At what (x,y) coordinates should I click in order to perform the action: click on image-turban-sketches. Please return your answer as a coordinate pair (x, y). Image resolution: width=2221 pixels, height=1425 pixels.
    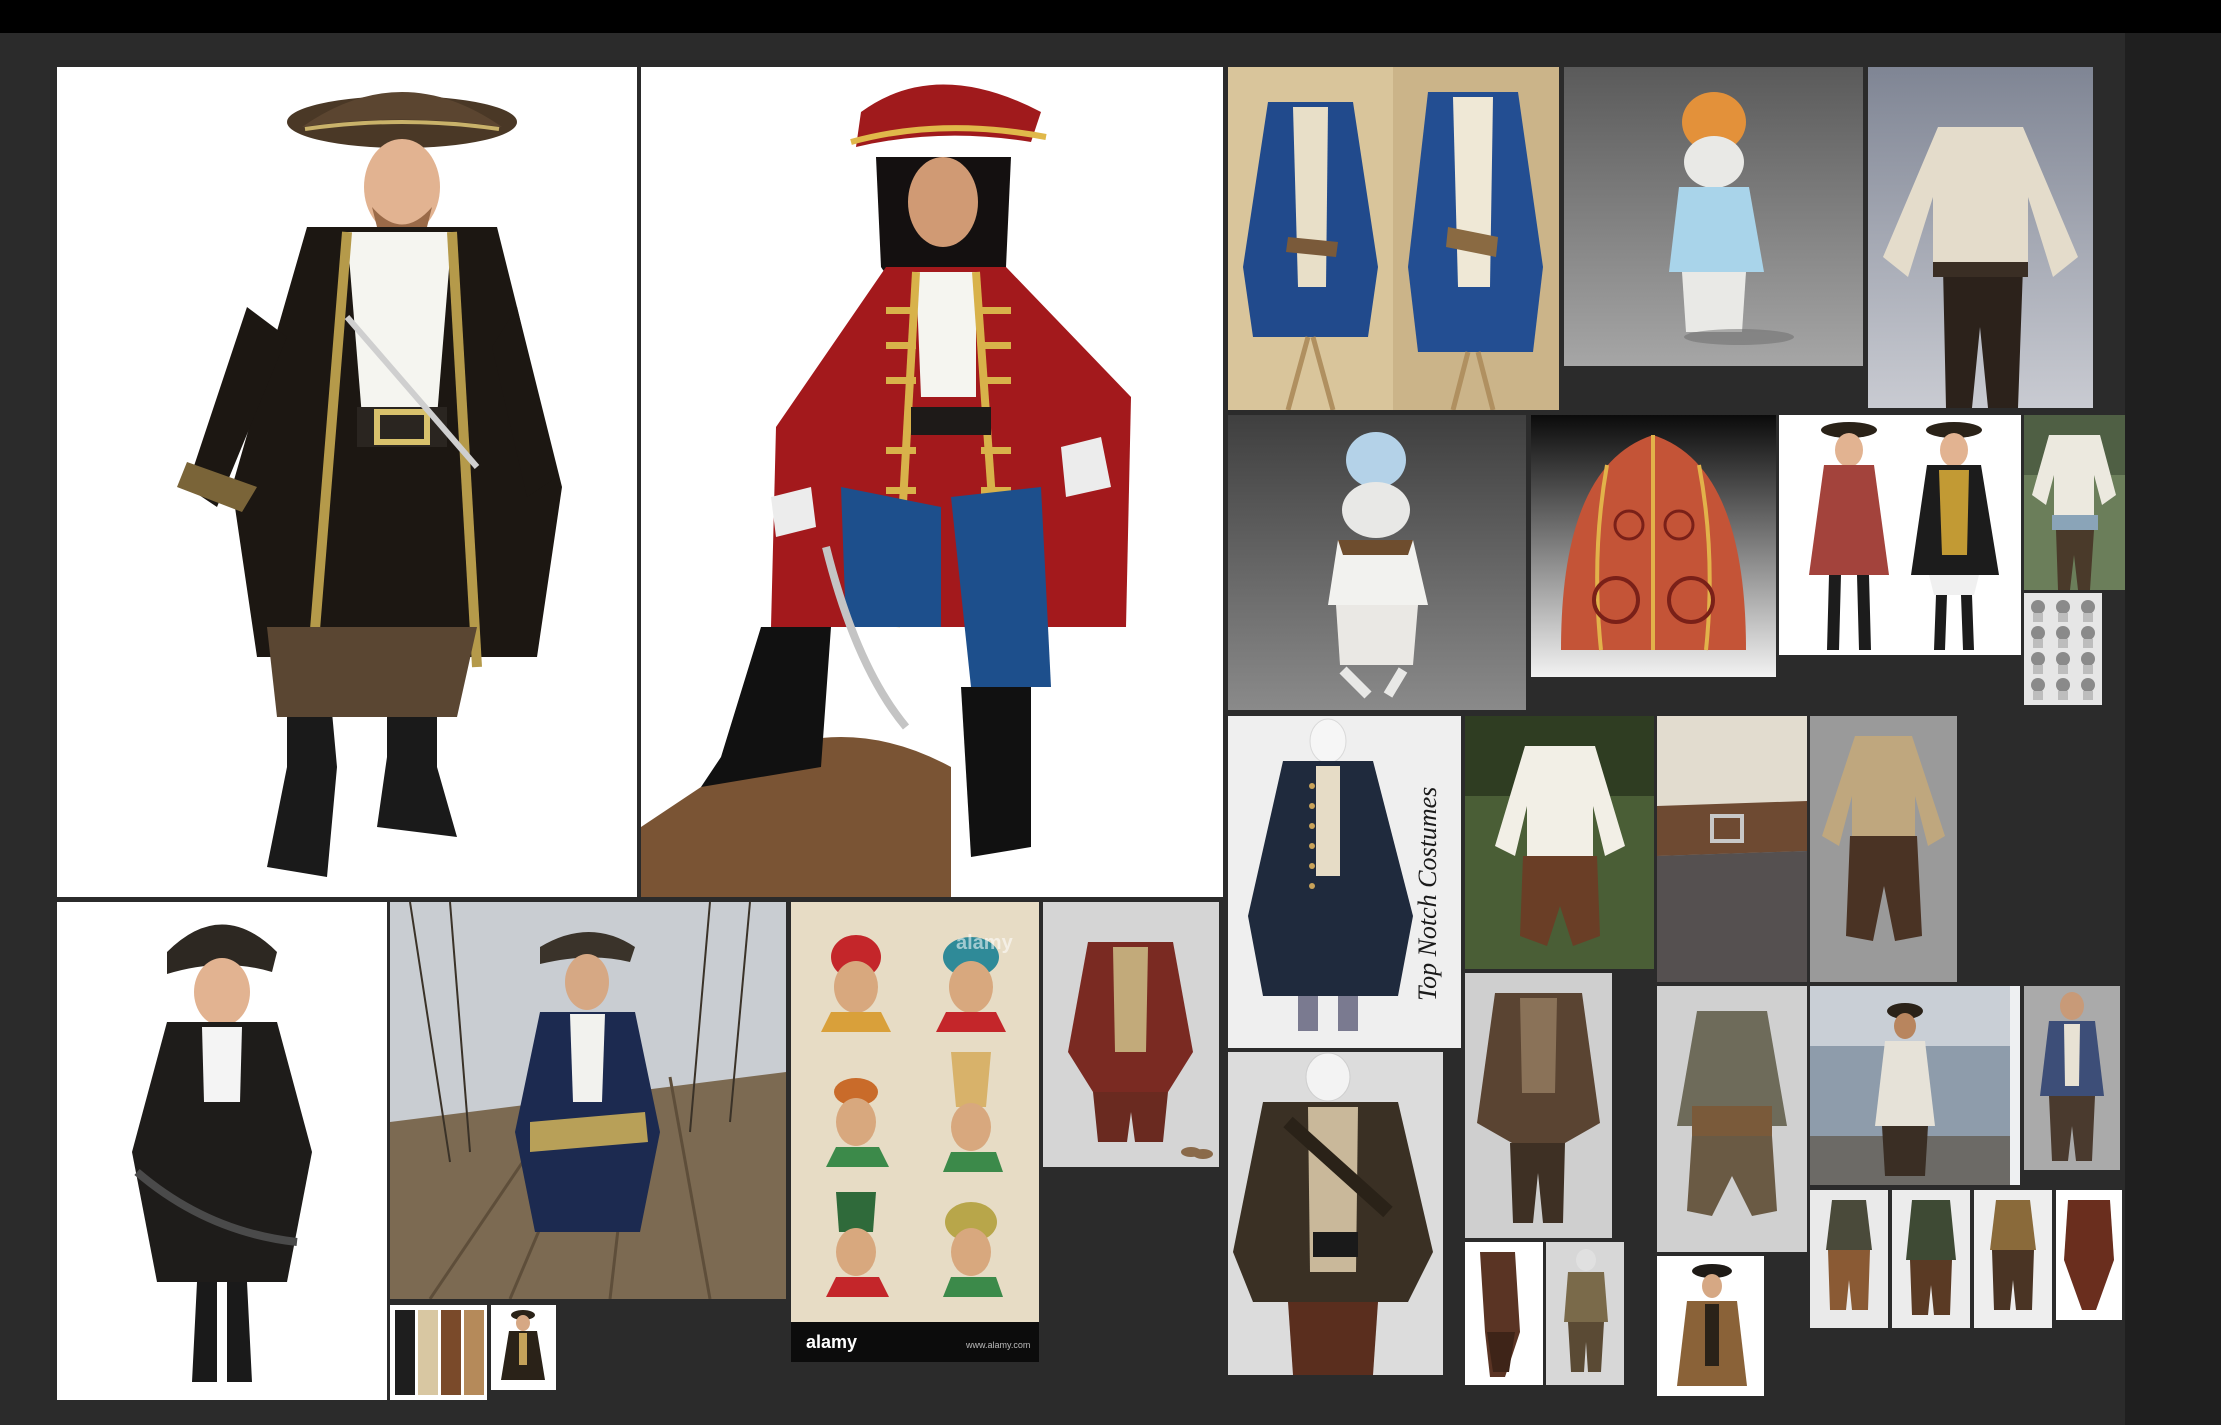
    Looking at the image, I should click on (2063, 649).